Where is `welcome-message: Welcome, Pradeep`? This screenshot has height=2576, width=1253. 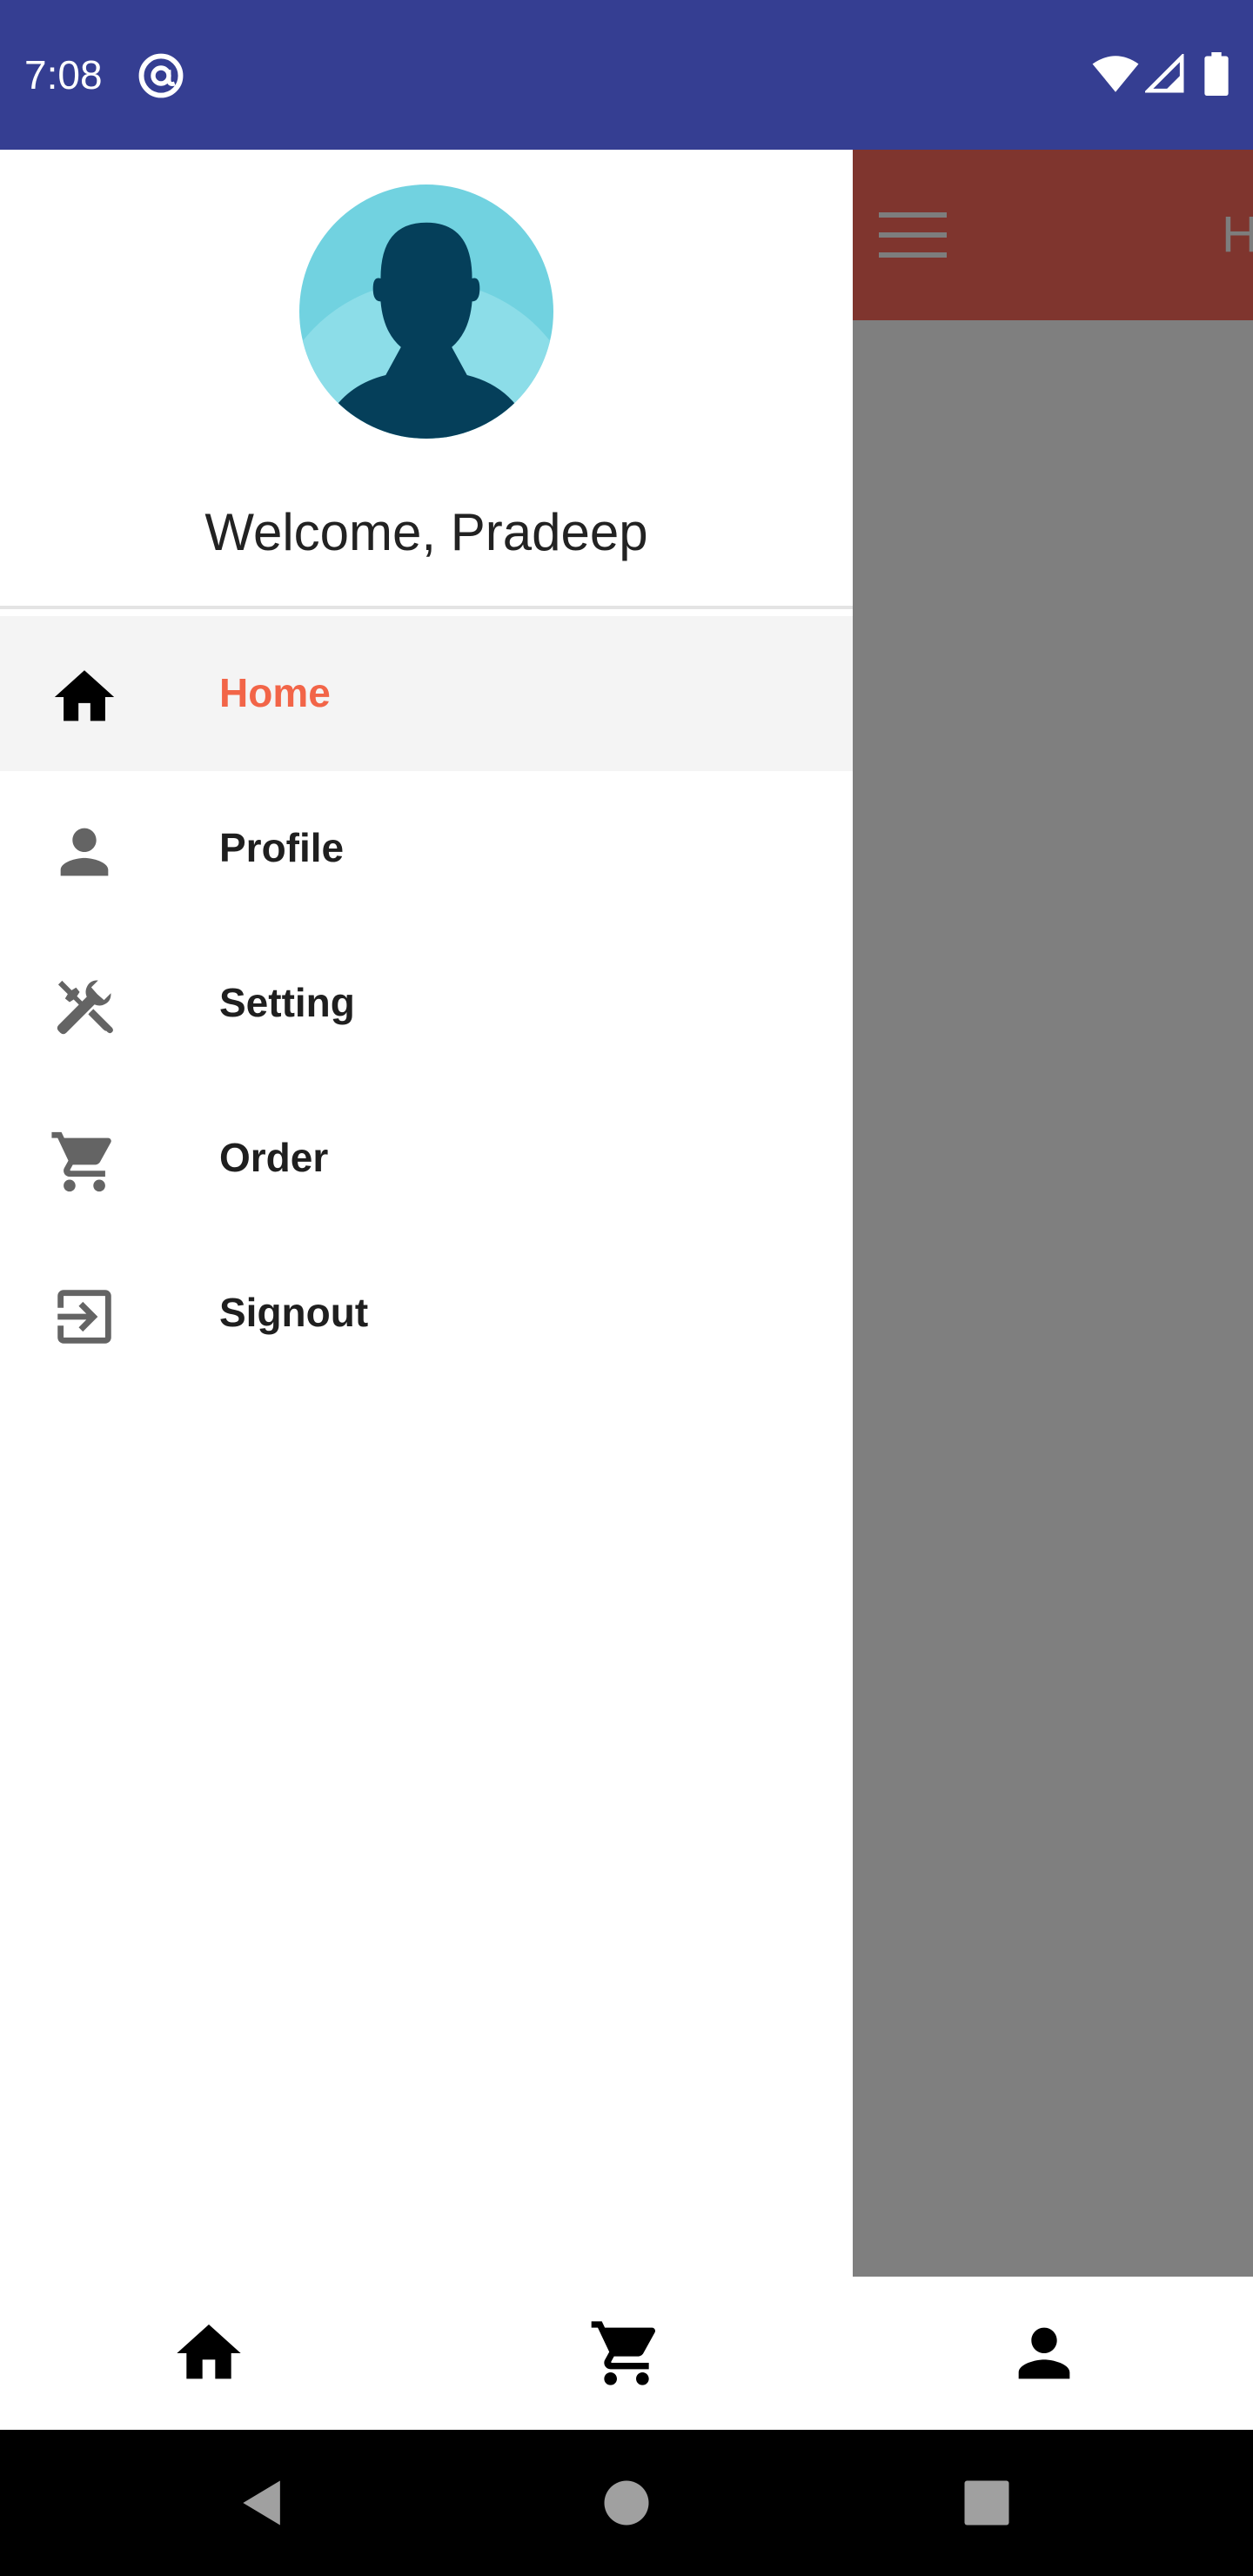 welcome-message: Welcome, Pradeep is located at coordinates (426, 532).